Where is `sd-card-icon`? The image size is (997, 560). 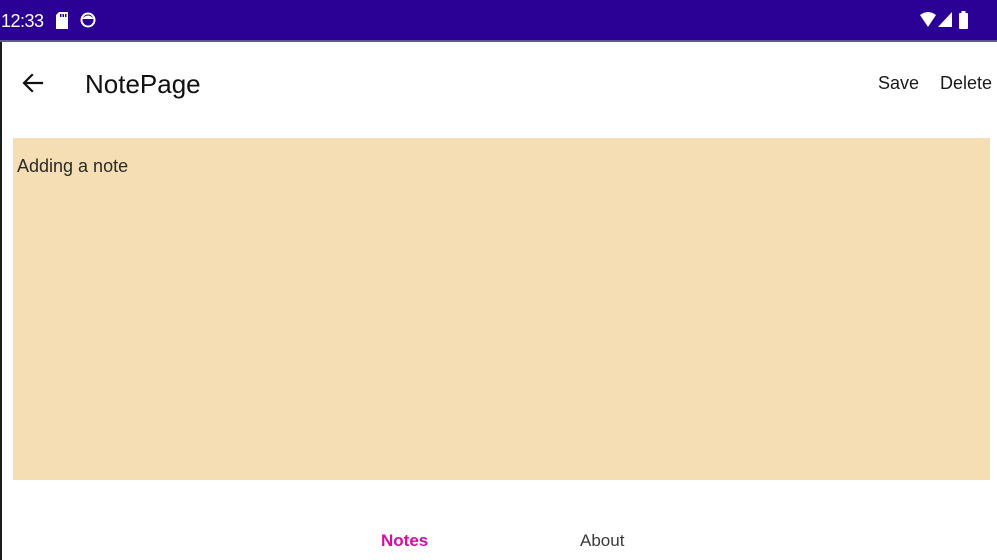 sd-card-icon is located at coordinates (62, 20).